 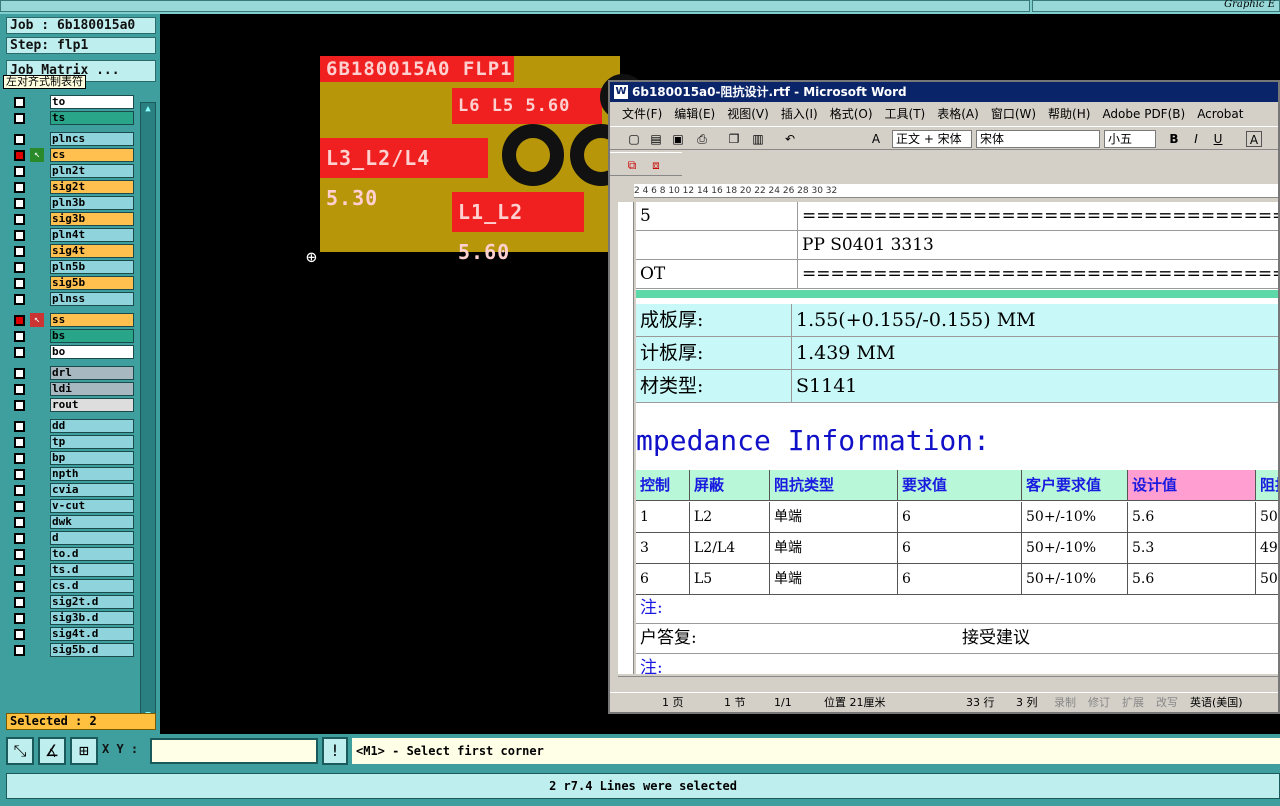 What do you see at coordinates (758, 139) in the screenshot?
I see `paste-icon: ▥` at bounding box center [758, 139].